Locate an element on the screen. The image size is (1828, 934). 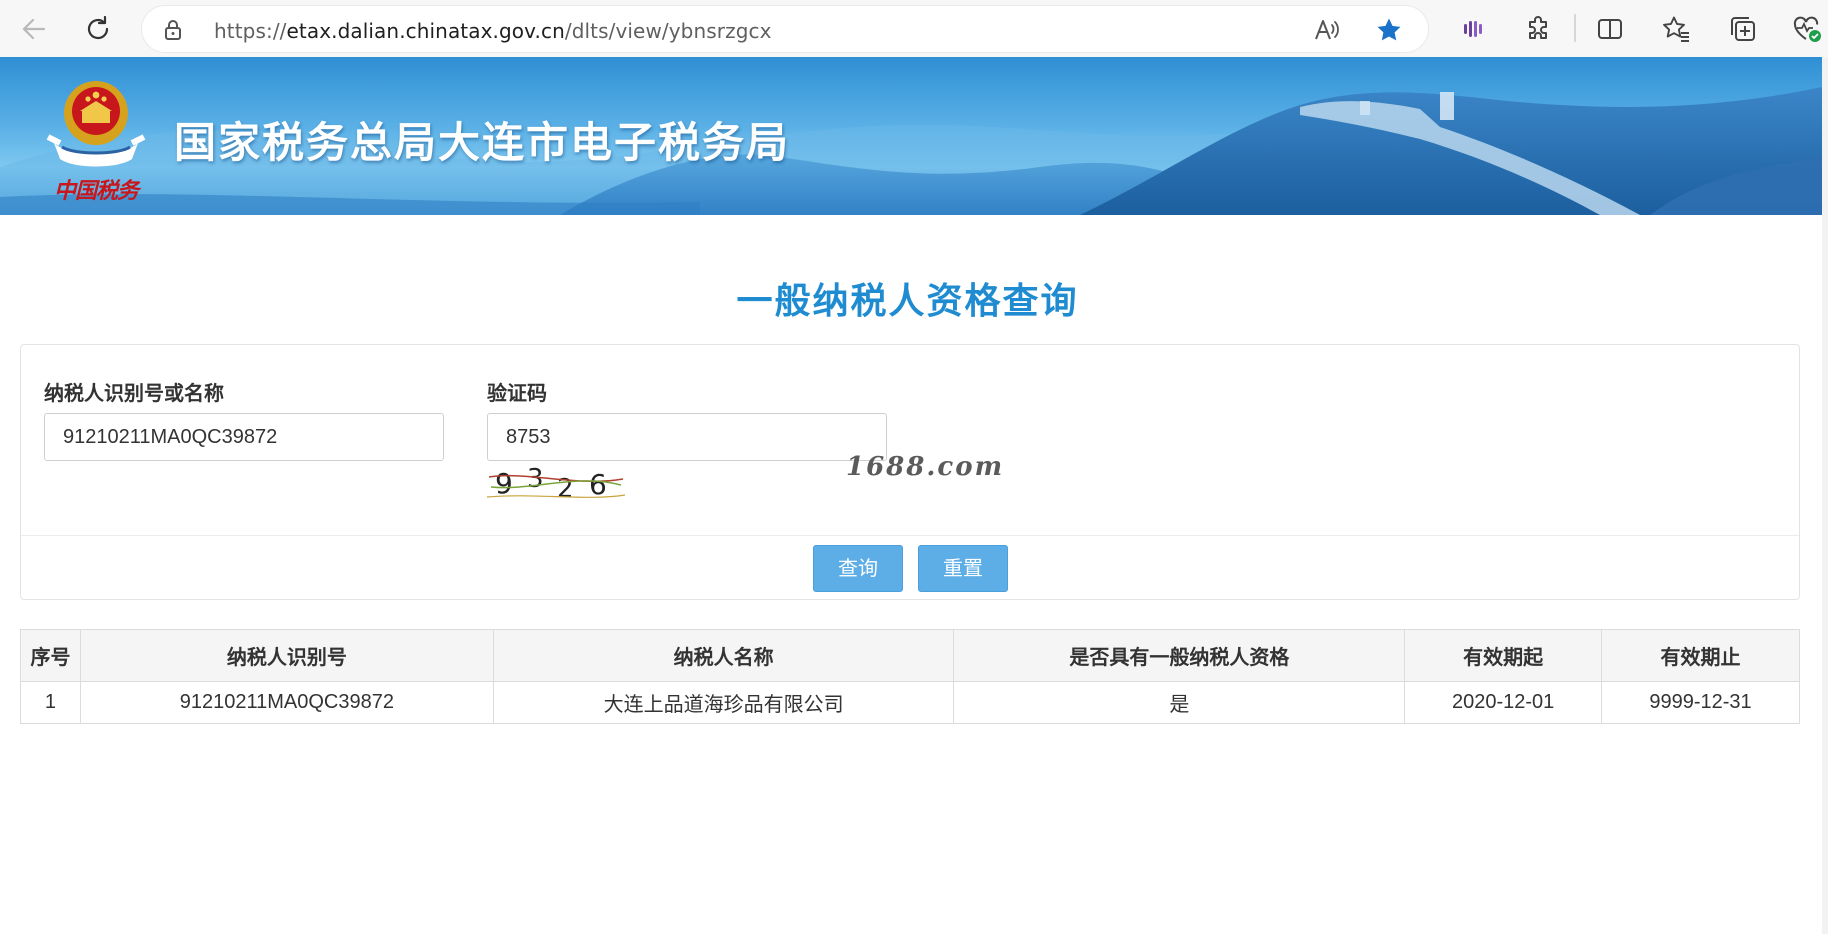
reset-button: 重置 is located at coordinates (963, 568).